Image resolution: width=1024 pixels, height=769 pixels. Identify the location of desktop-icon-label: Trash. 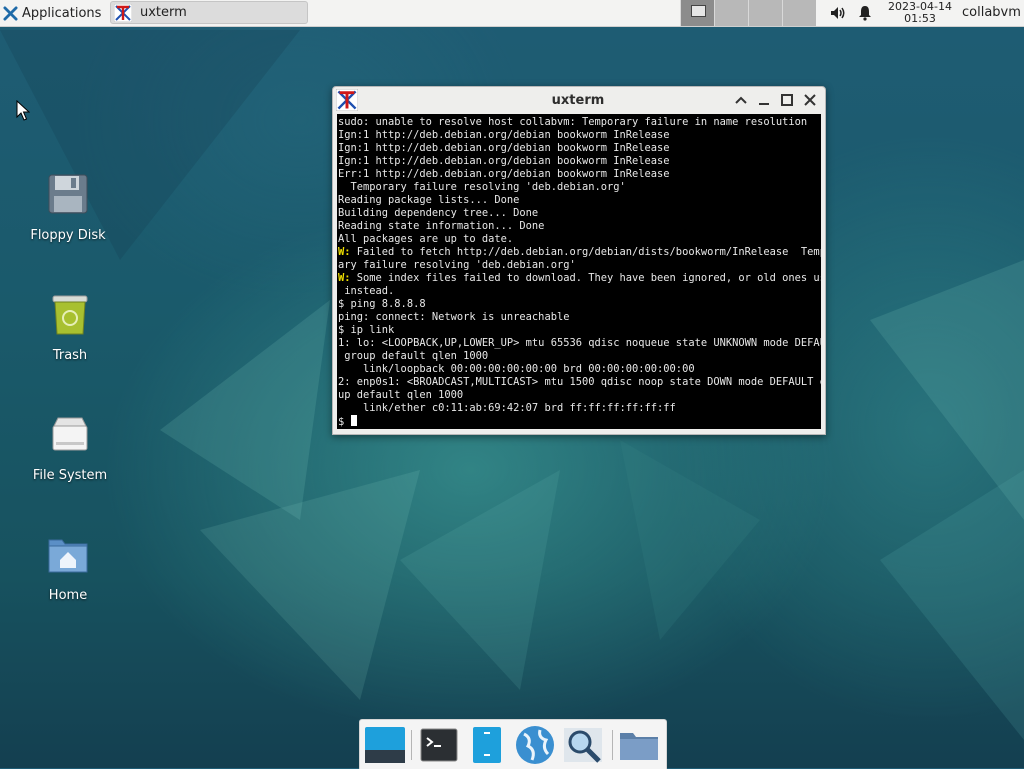
(70, 355).